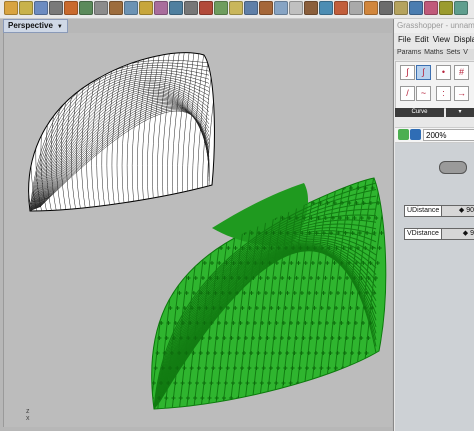 This screenshot has height=431, width=474. What do you see at coordinates (419, 112) in the screenshot?
I see `curve-category-label: Curve` at bounding box center [419, 112].